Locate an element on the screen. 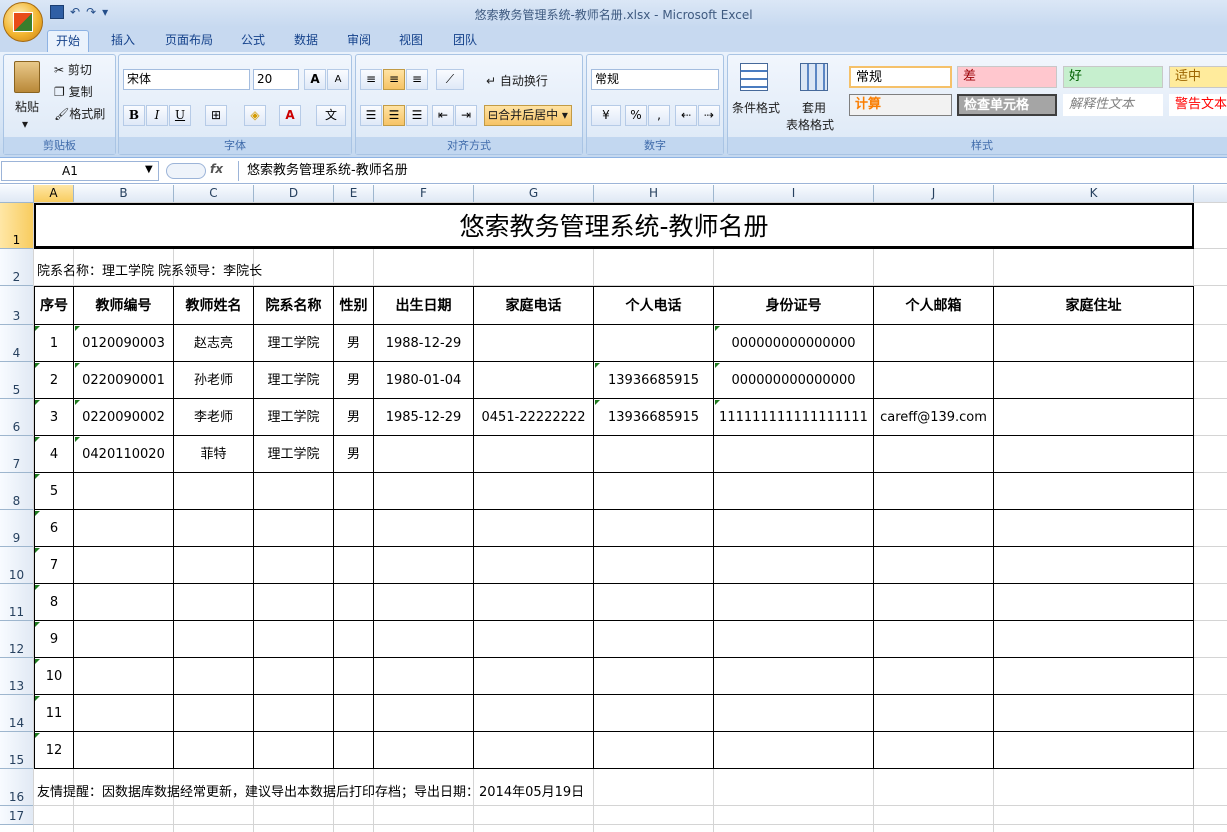 The height and width of the screenshot is (832, 1227). conditional-format-button: 条件格式 is located at coordinates (756, 107).